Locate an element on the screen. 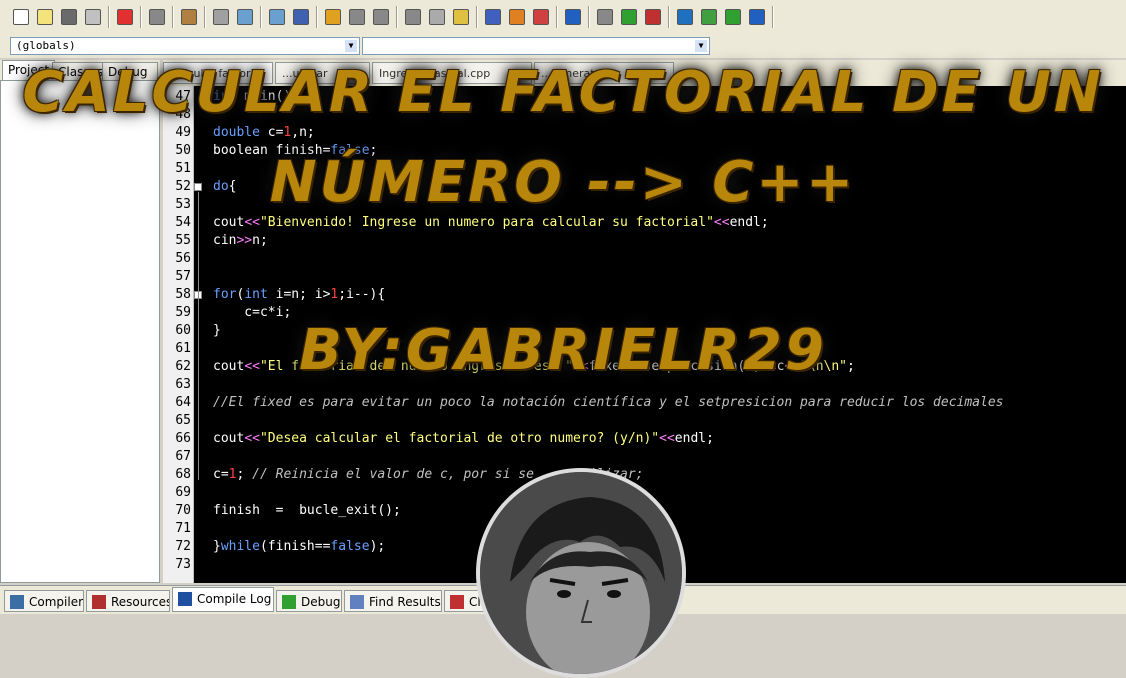  code-line: 58 for(int i=n; i>1;i--){ is located at coordinates (644, 295).